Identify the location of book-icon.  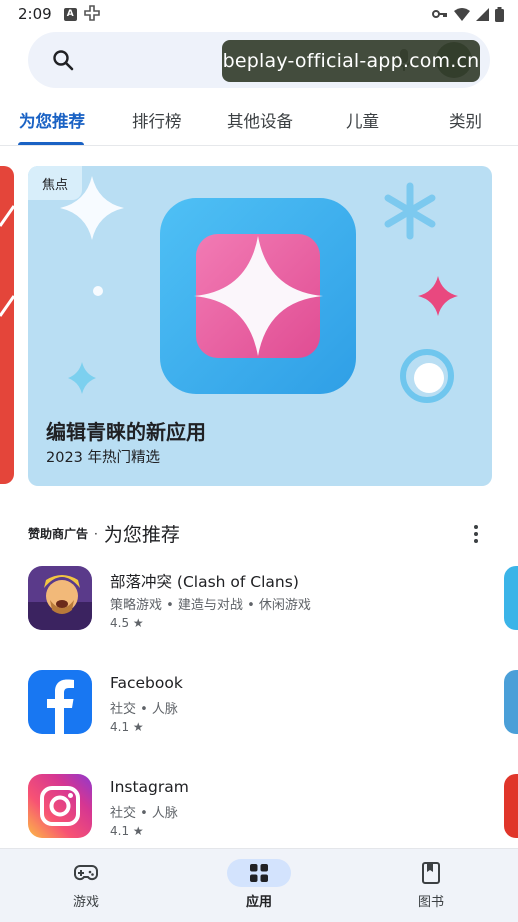
(431, 873).